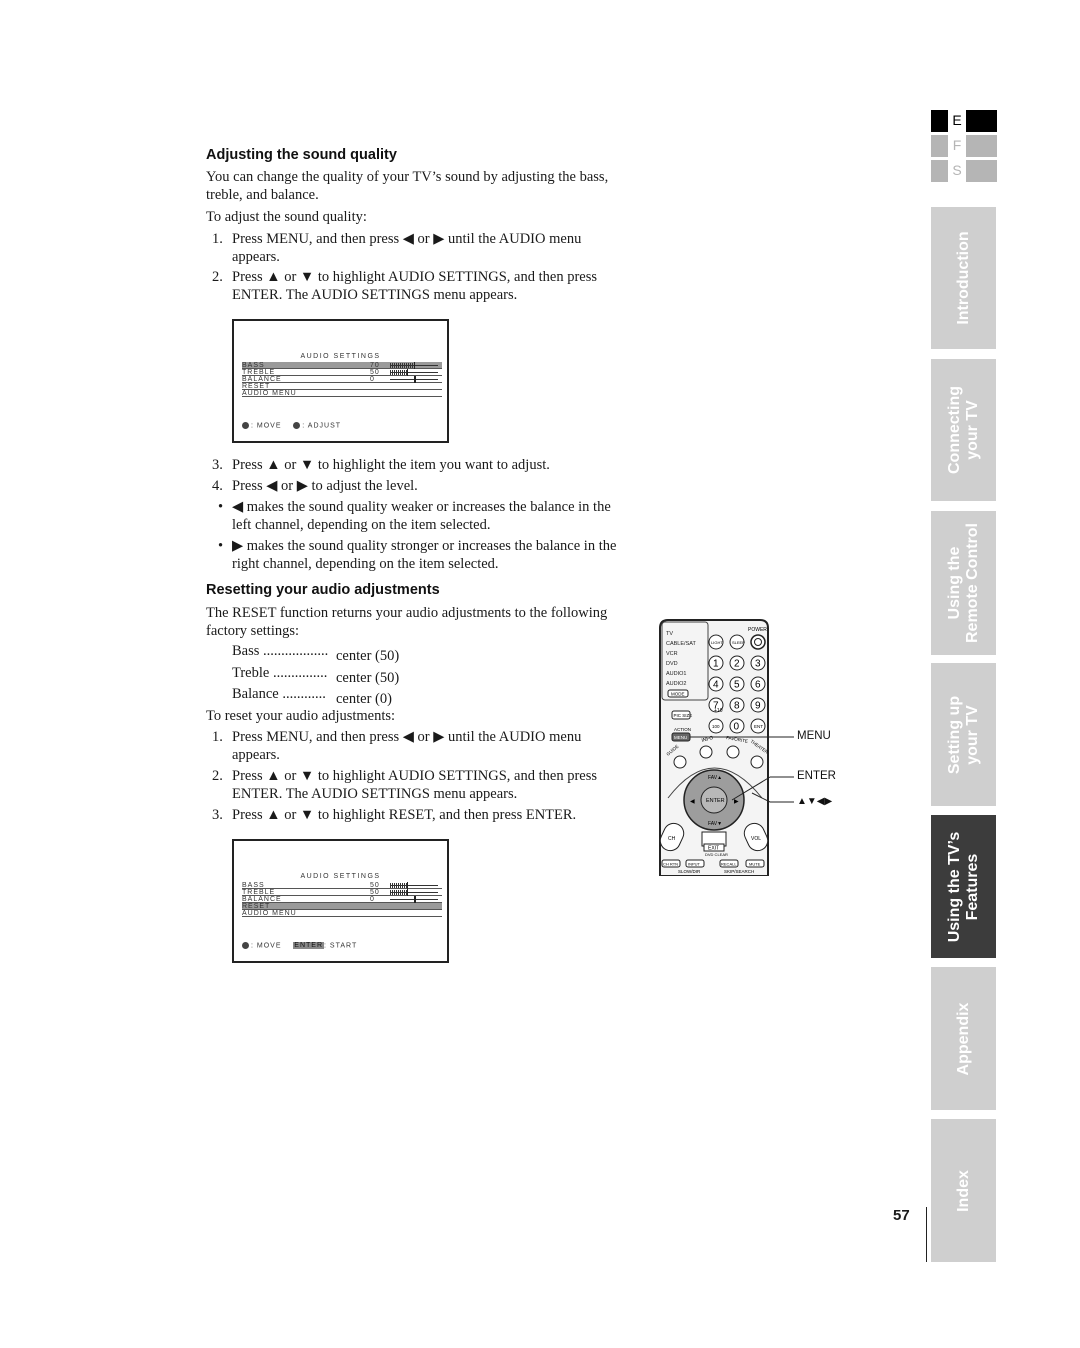 This screenshot has width=1080, height=1348. What do you see at coordinates (757, 630) in the screenshot?
I see `power-label: POWER` at bounding box center [757, 630].